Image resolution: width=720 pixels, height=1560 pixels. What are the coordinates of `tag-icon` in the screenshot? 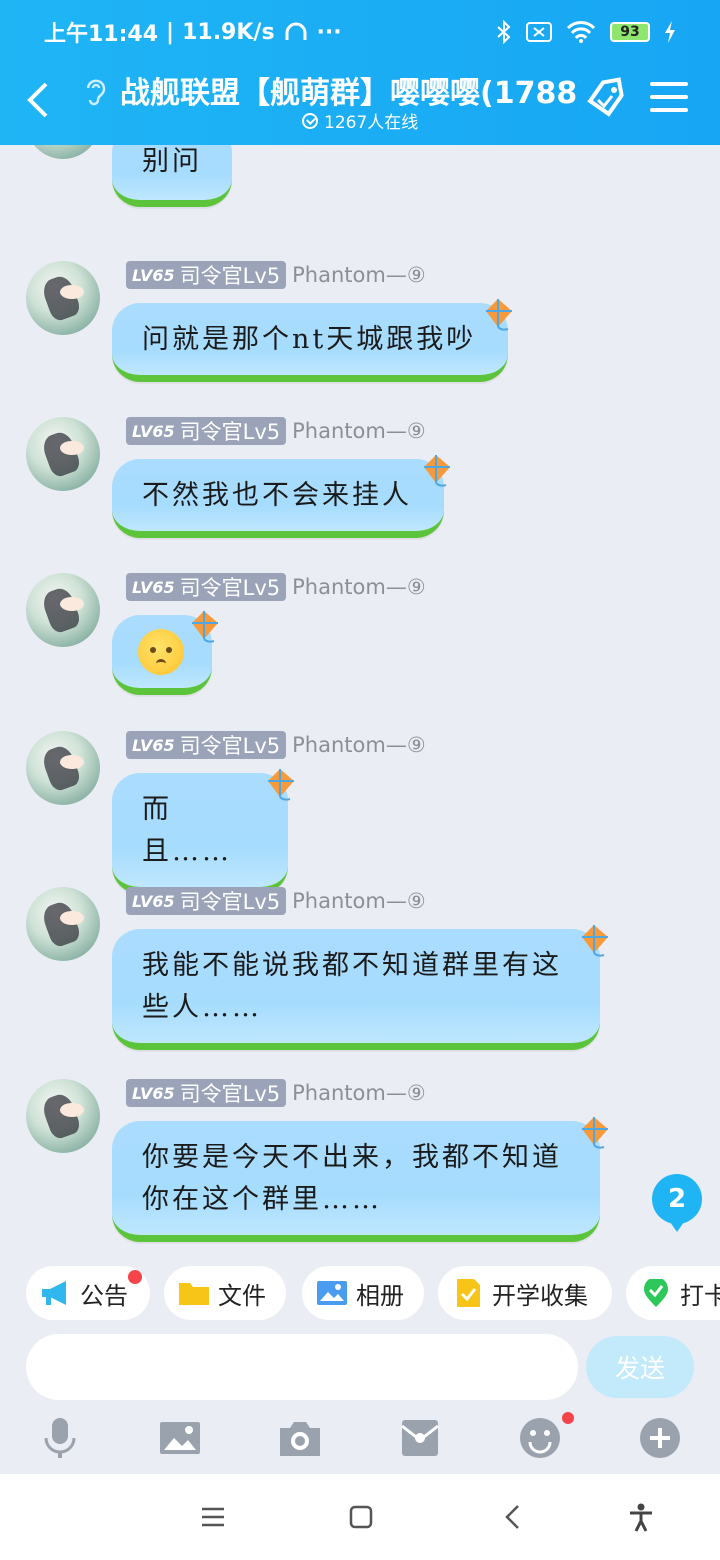 It's located at (607, 99).